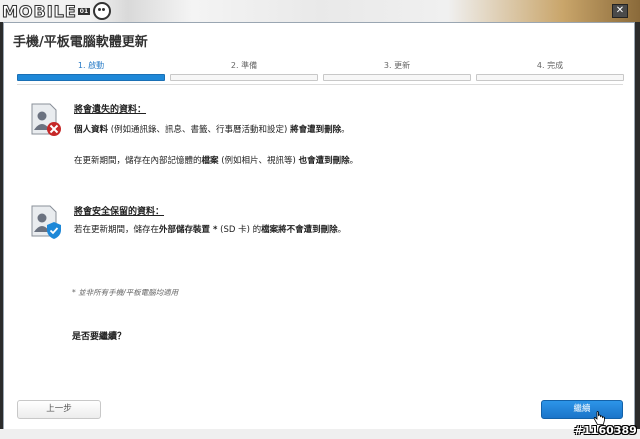  I want to click on lost-heading: 將會遺失的資料：, so click(110, 110).